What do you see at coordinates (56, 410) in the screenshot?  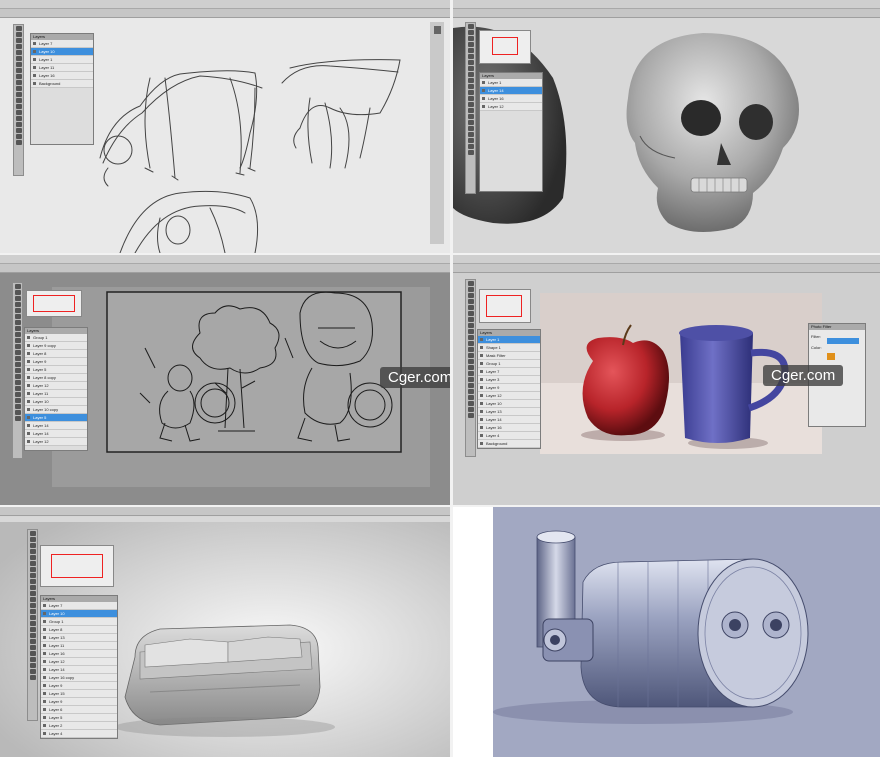 I see `layer-row: Layer 10 copy` at bounding box center [56, 410].